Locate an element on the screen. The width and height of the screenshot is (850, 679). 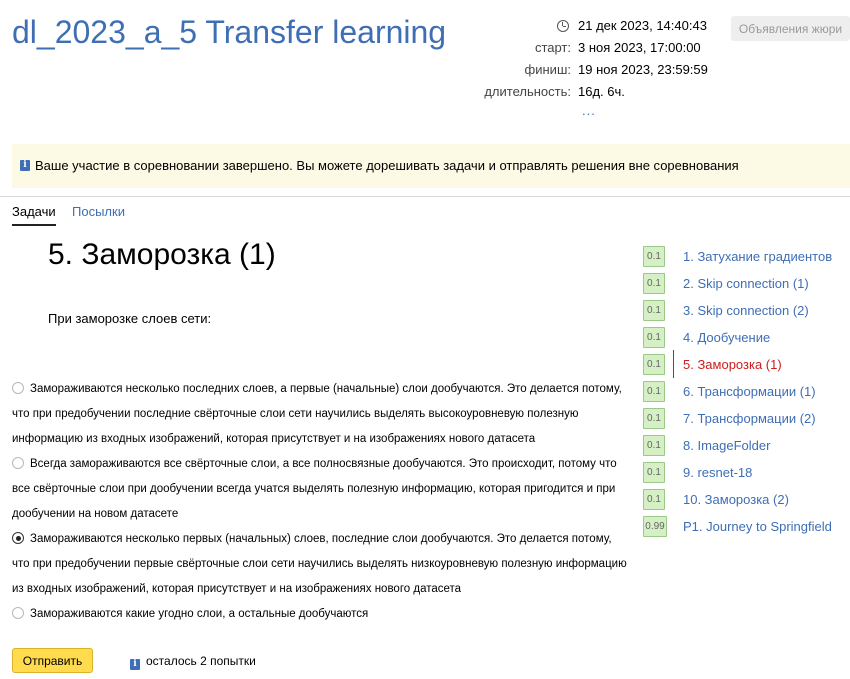
duration-label: длительность: is located at coordinates (527, 91).